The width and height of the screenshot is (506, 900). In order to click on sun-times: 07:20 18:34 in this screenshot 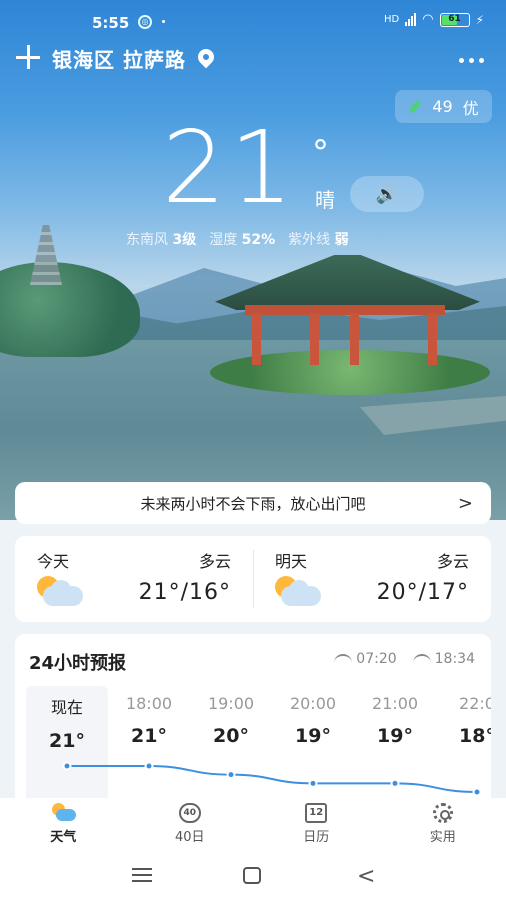, I will do `click(404, 659)`.